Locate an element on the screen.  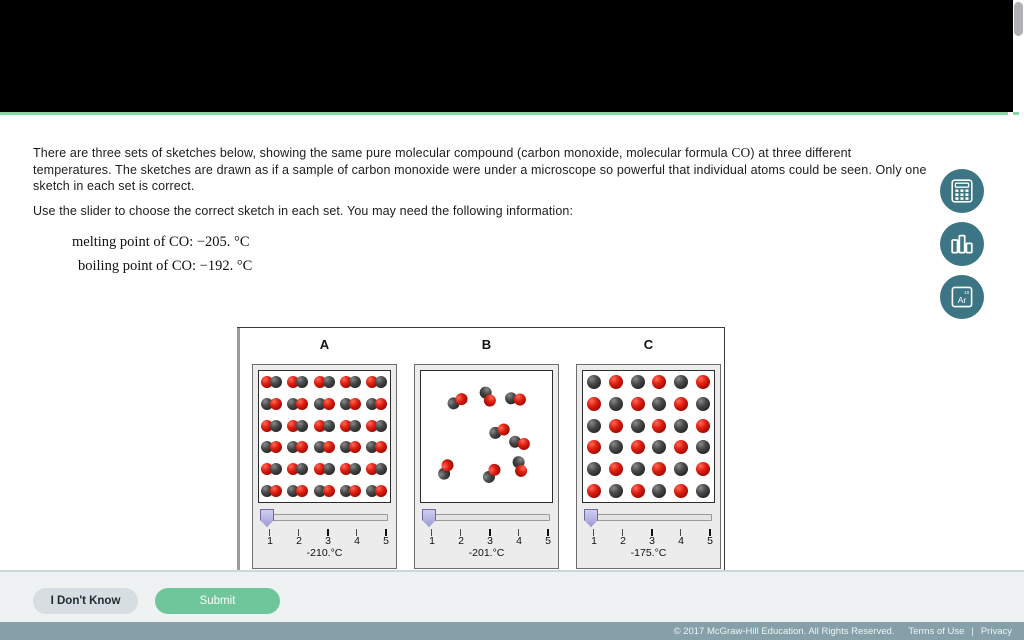
slider-thumb-c is located at coordinates (591, 518).